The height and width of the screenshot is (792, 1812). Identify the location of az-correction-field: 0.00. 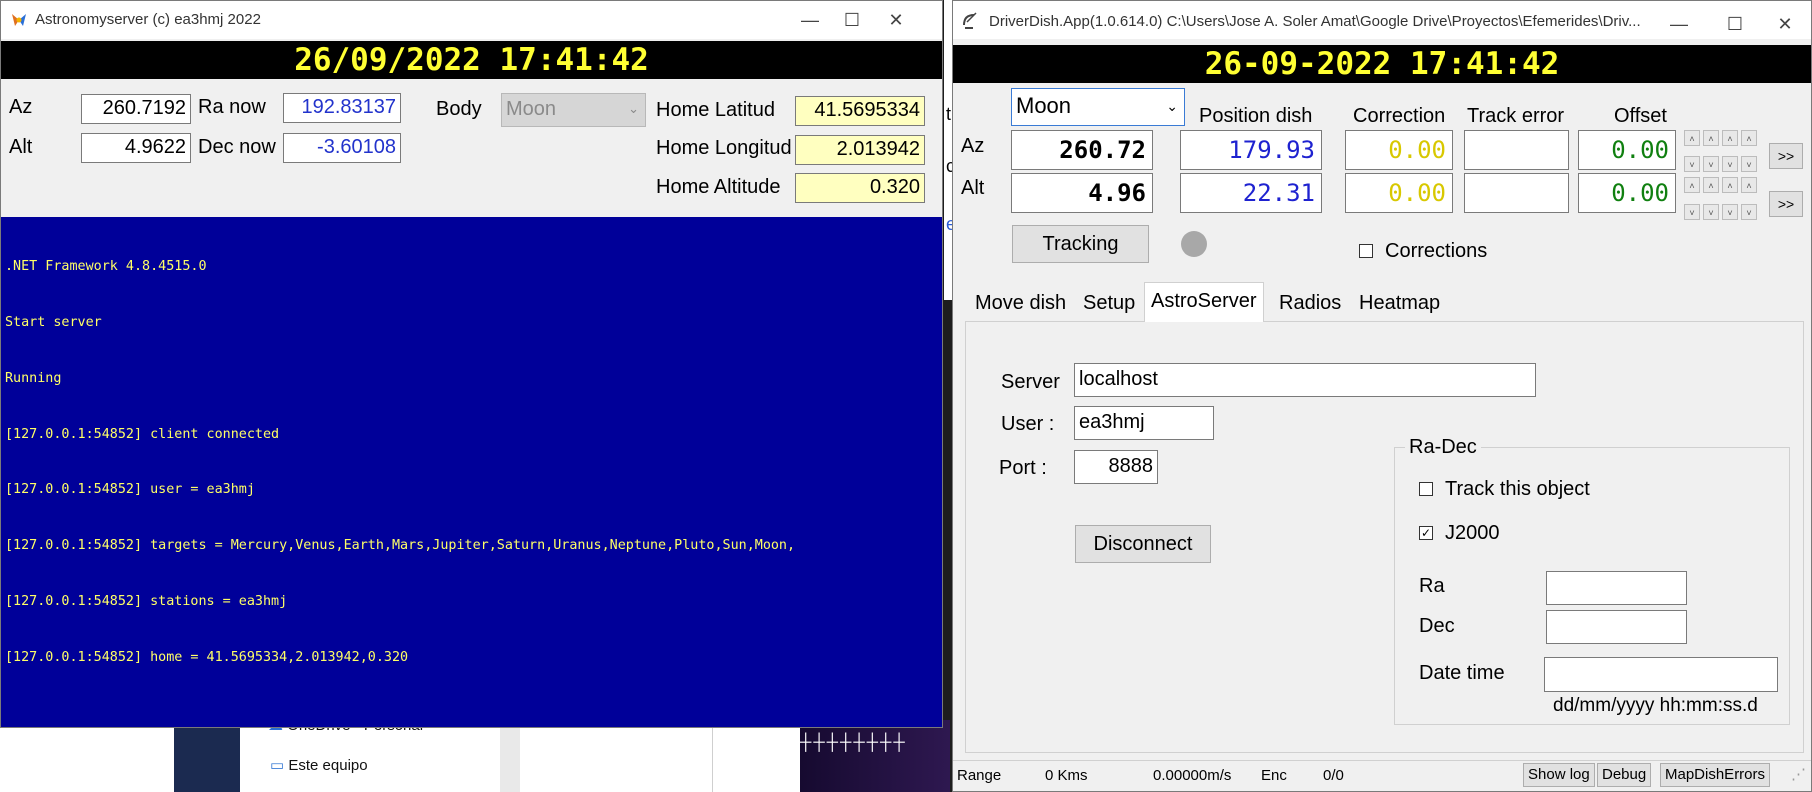
(1399, 150).